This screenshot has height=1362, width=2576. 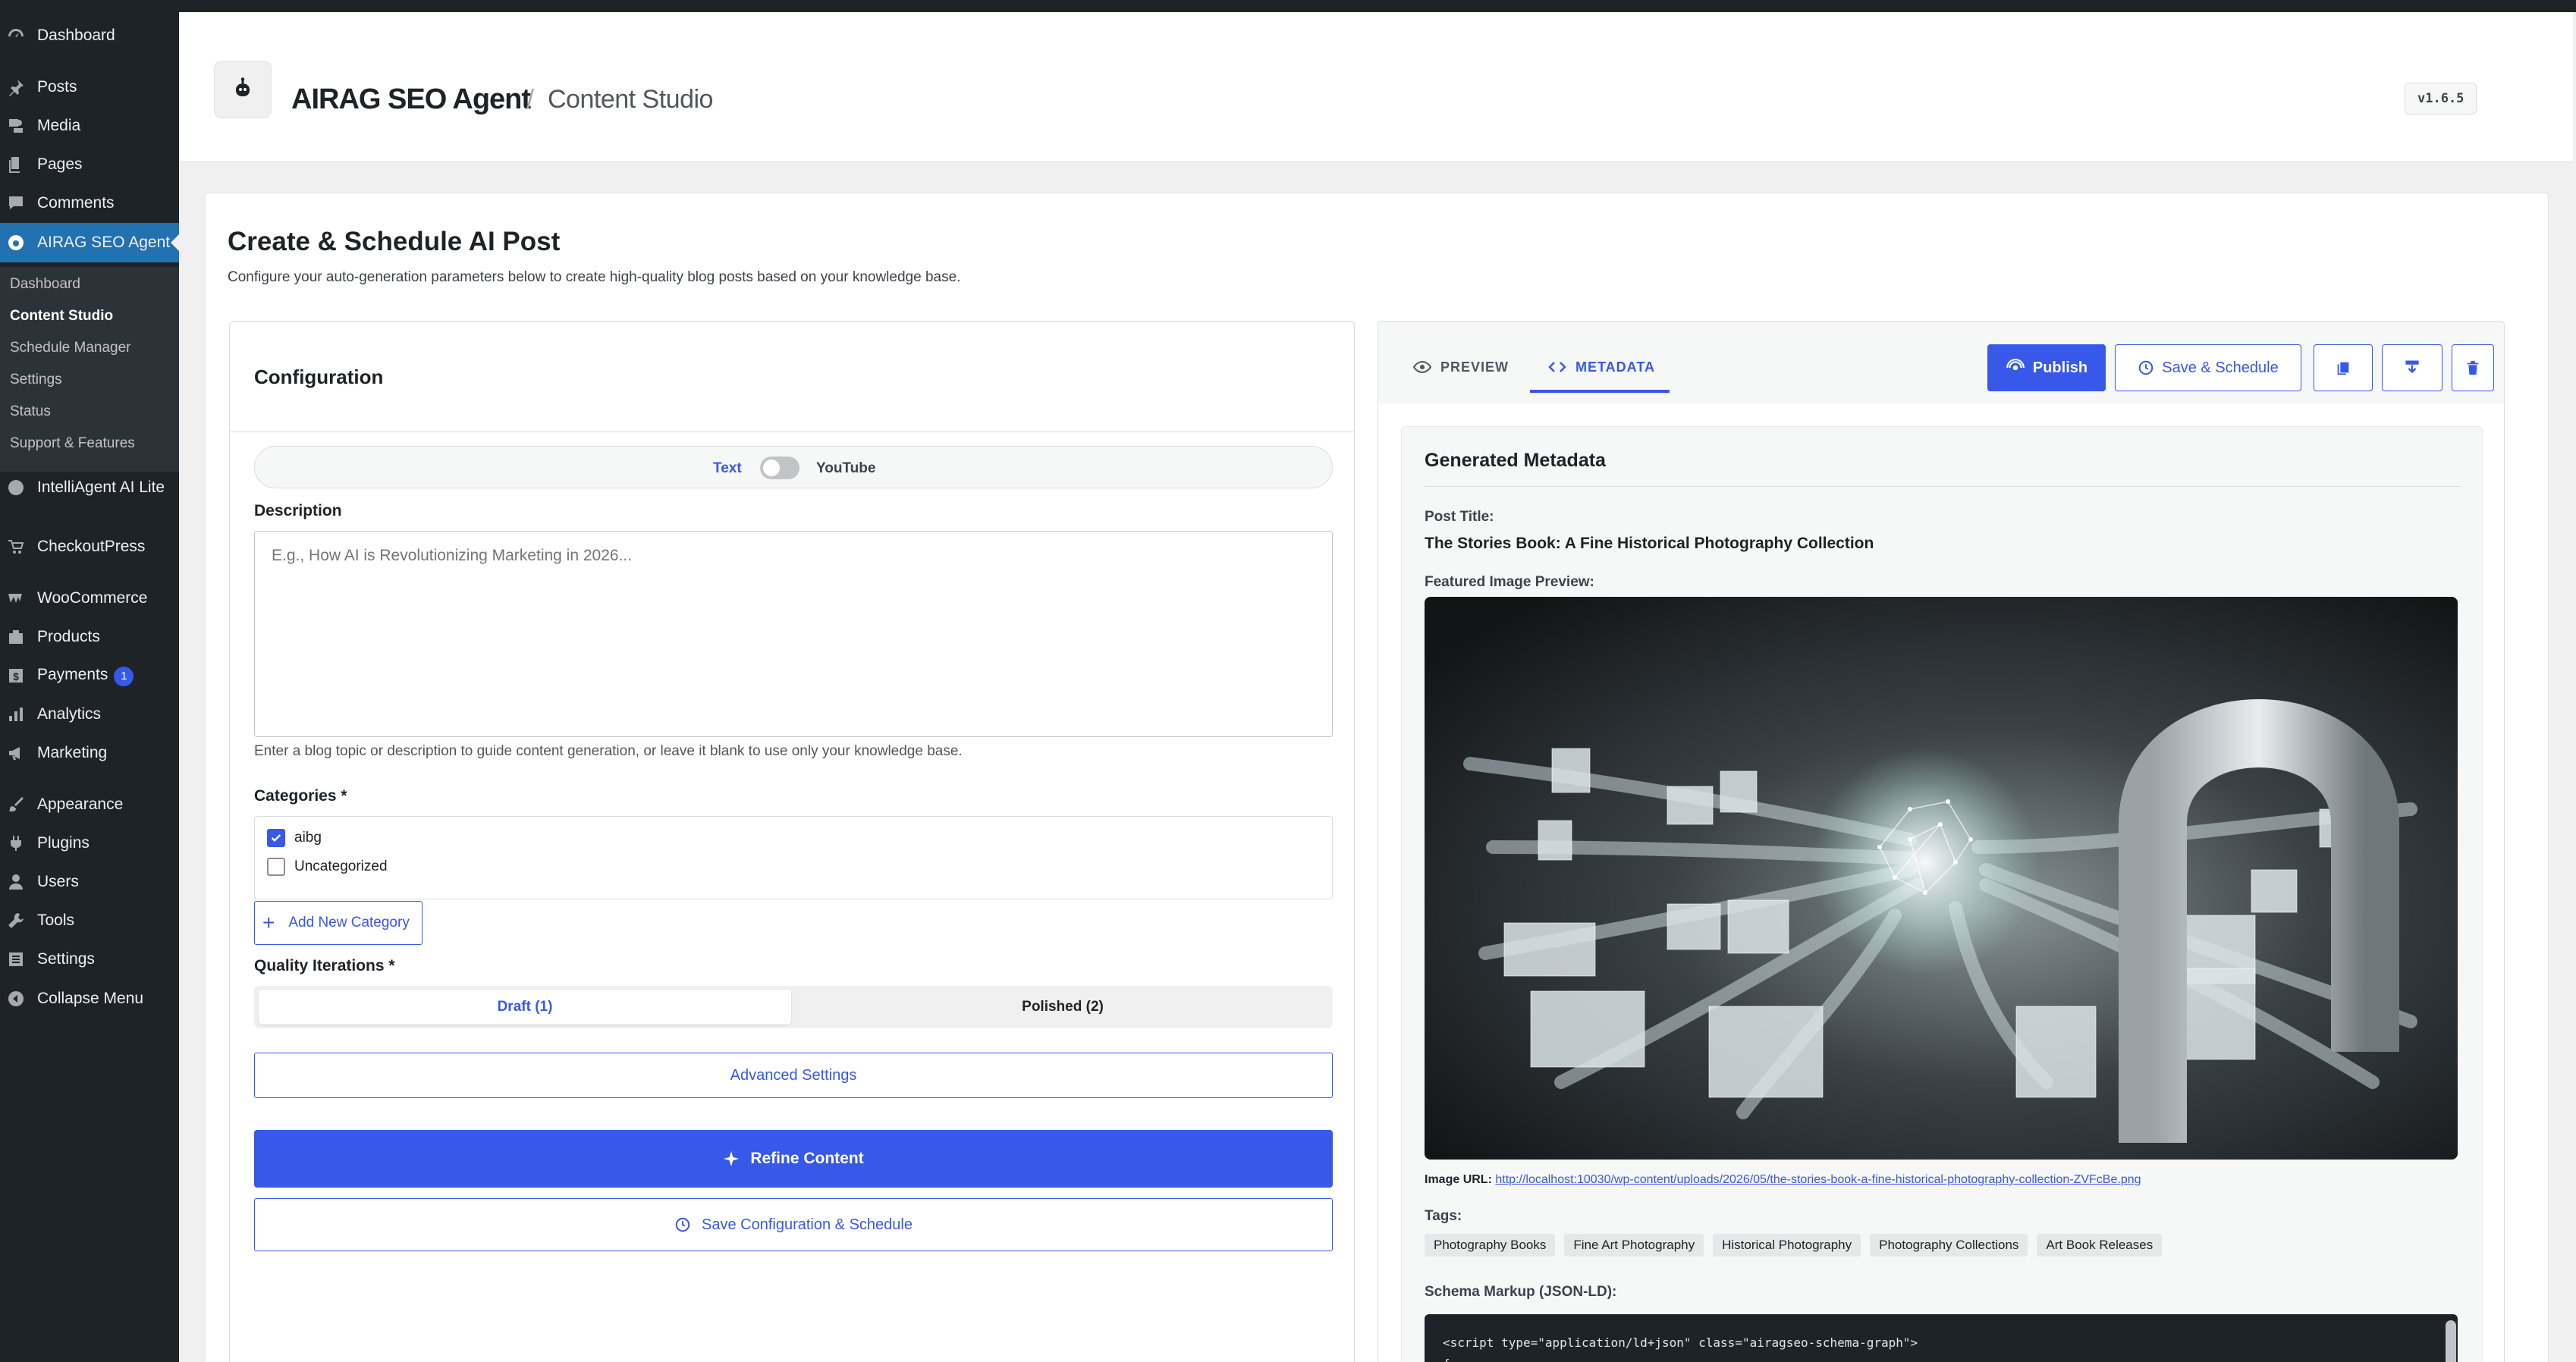 What do you see at coordinates (298, 510) in the screenshot?
I see `description-label: Description` at bounding box center [298, 510].